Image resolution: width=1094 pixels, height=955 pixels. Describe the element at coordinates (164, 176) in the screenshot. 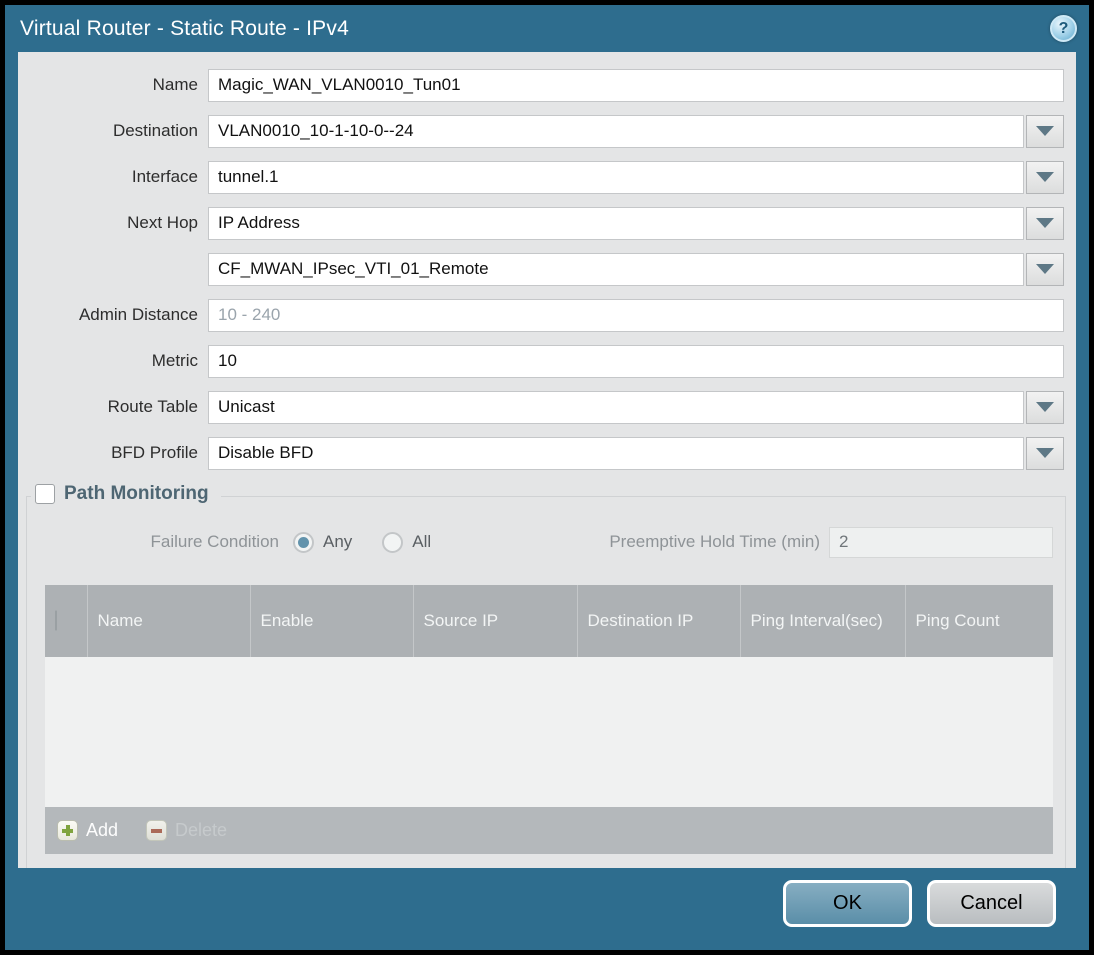

I see `interface-label: Interface` at that location.